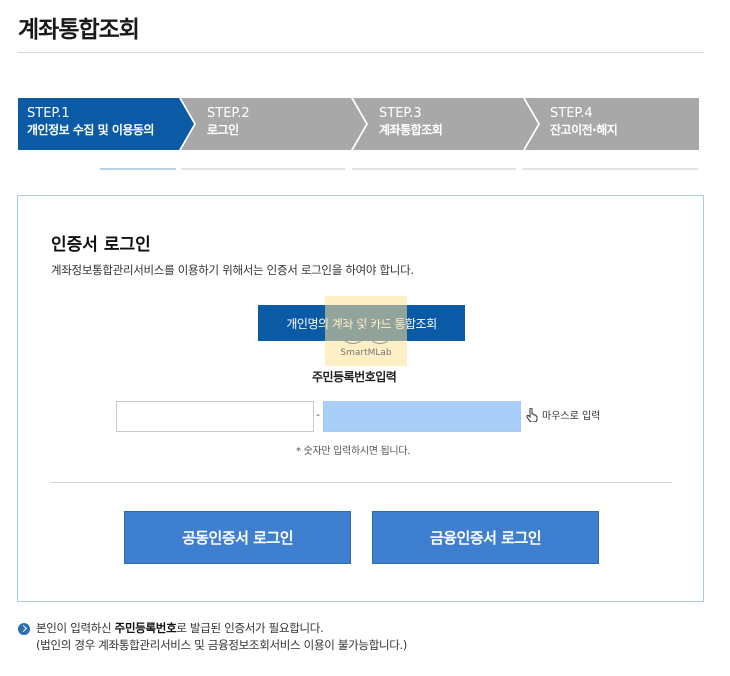 The height and width of the screenshot is (676, 730). Describe the element at coordinates (532, 414) in the screenshot. I see `hand-pointer-icon` at that location.